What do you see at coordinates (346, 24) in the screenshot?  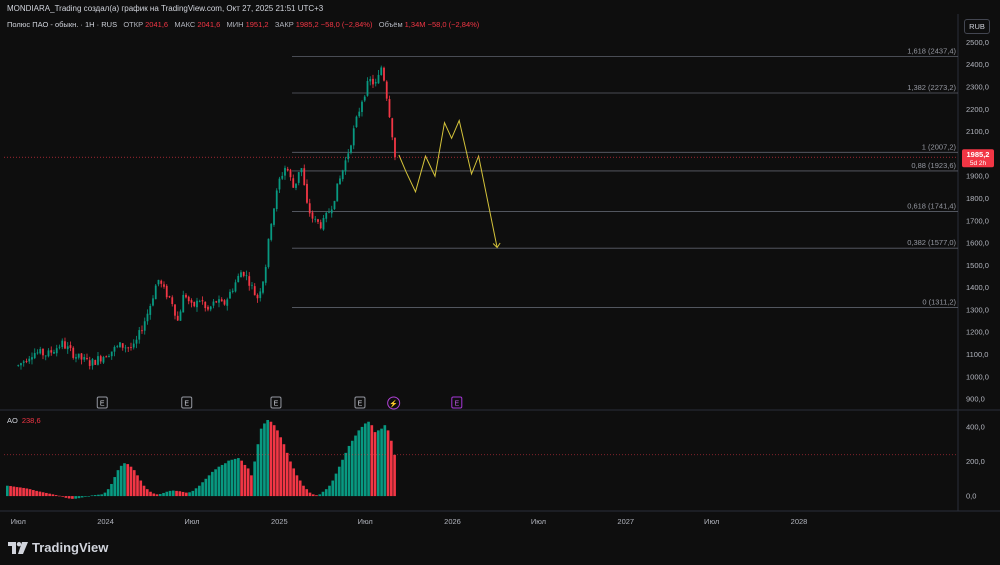 I see `change-value: −58,0 (−2,84%)` at bounding box center [346, 24].